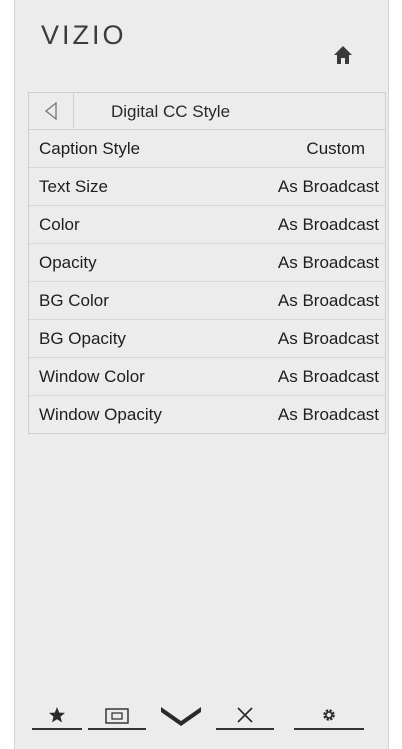 The width and height of the screenshot is (402, 749). Describe the element at coordinates (82, 338) in the screenshot. I see `row-label: BG Opacity` at that location.